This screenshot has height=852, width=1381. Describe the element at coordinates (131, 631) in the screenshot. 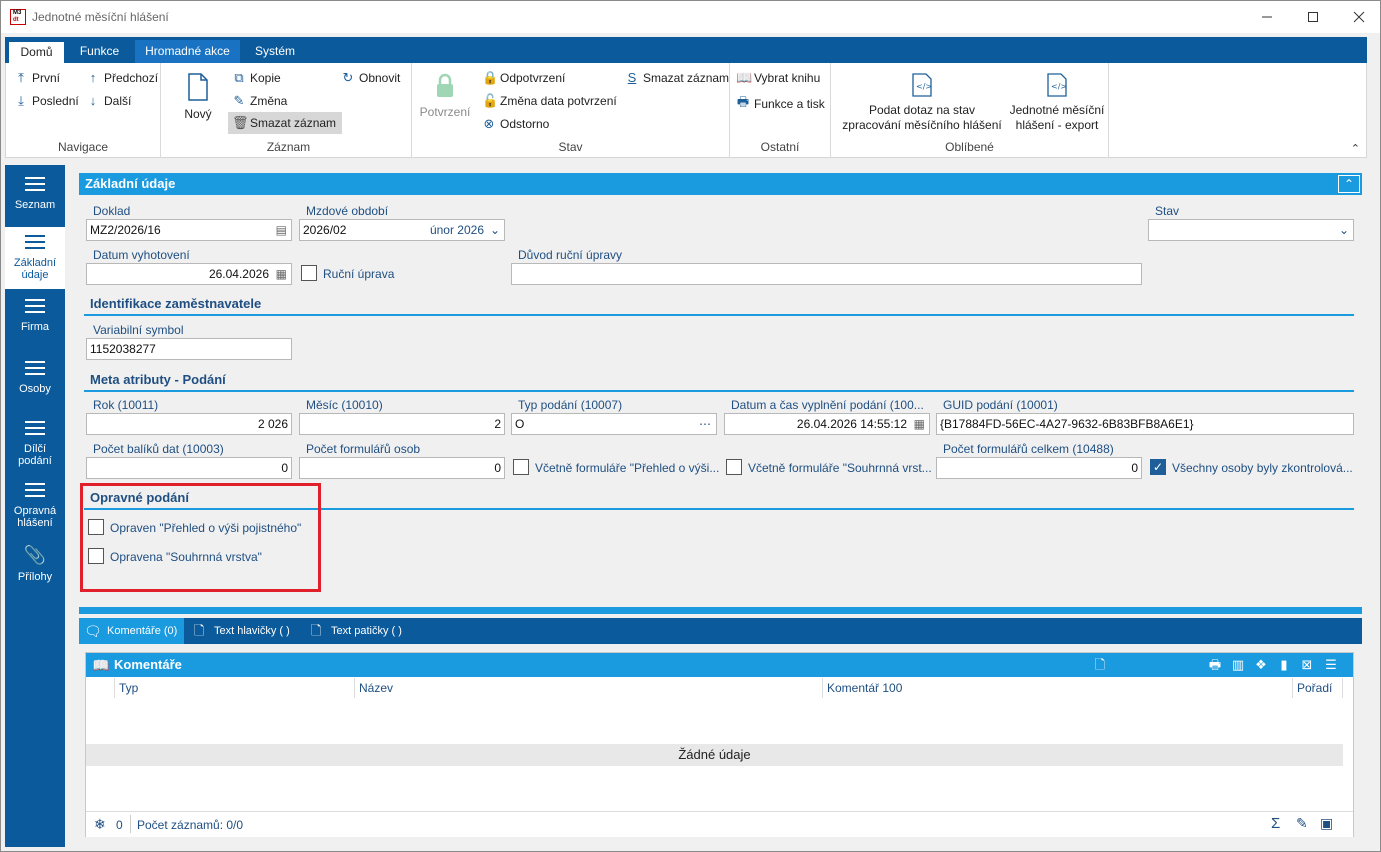

I see `tab-komentare: 🗨 Komentáře (0)` at that location.